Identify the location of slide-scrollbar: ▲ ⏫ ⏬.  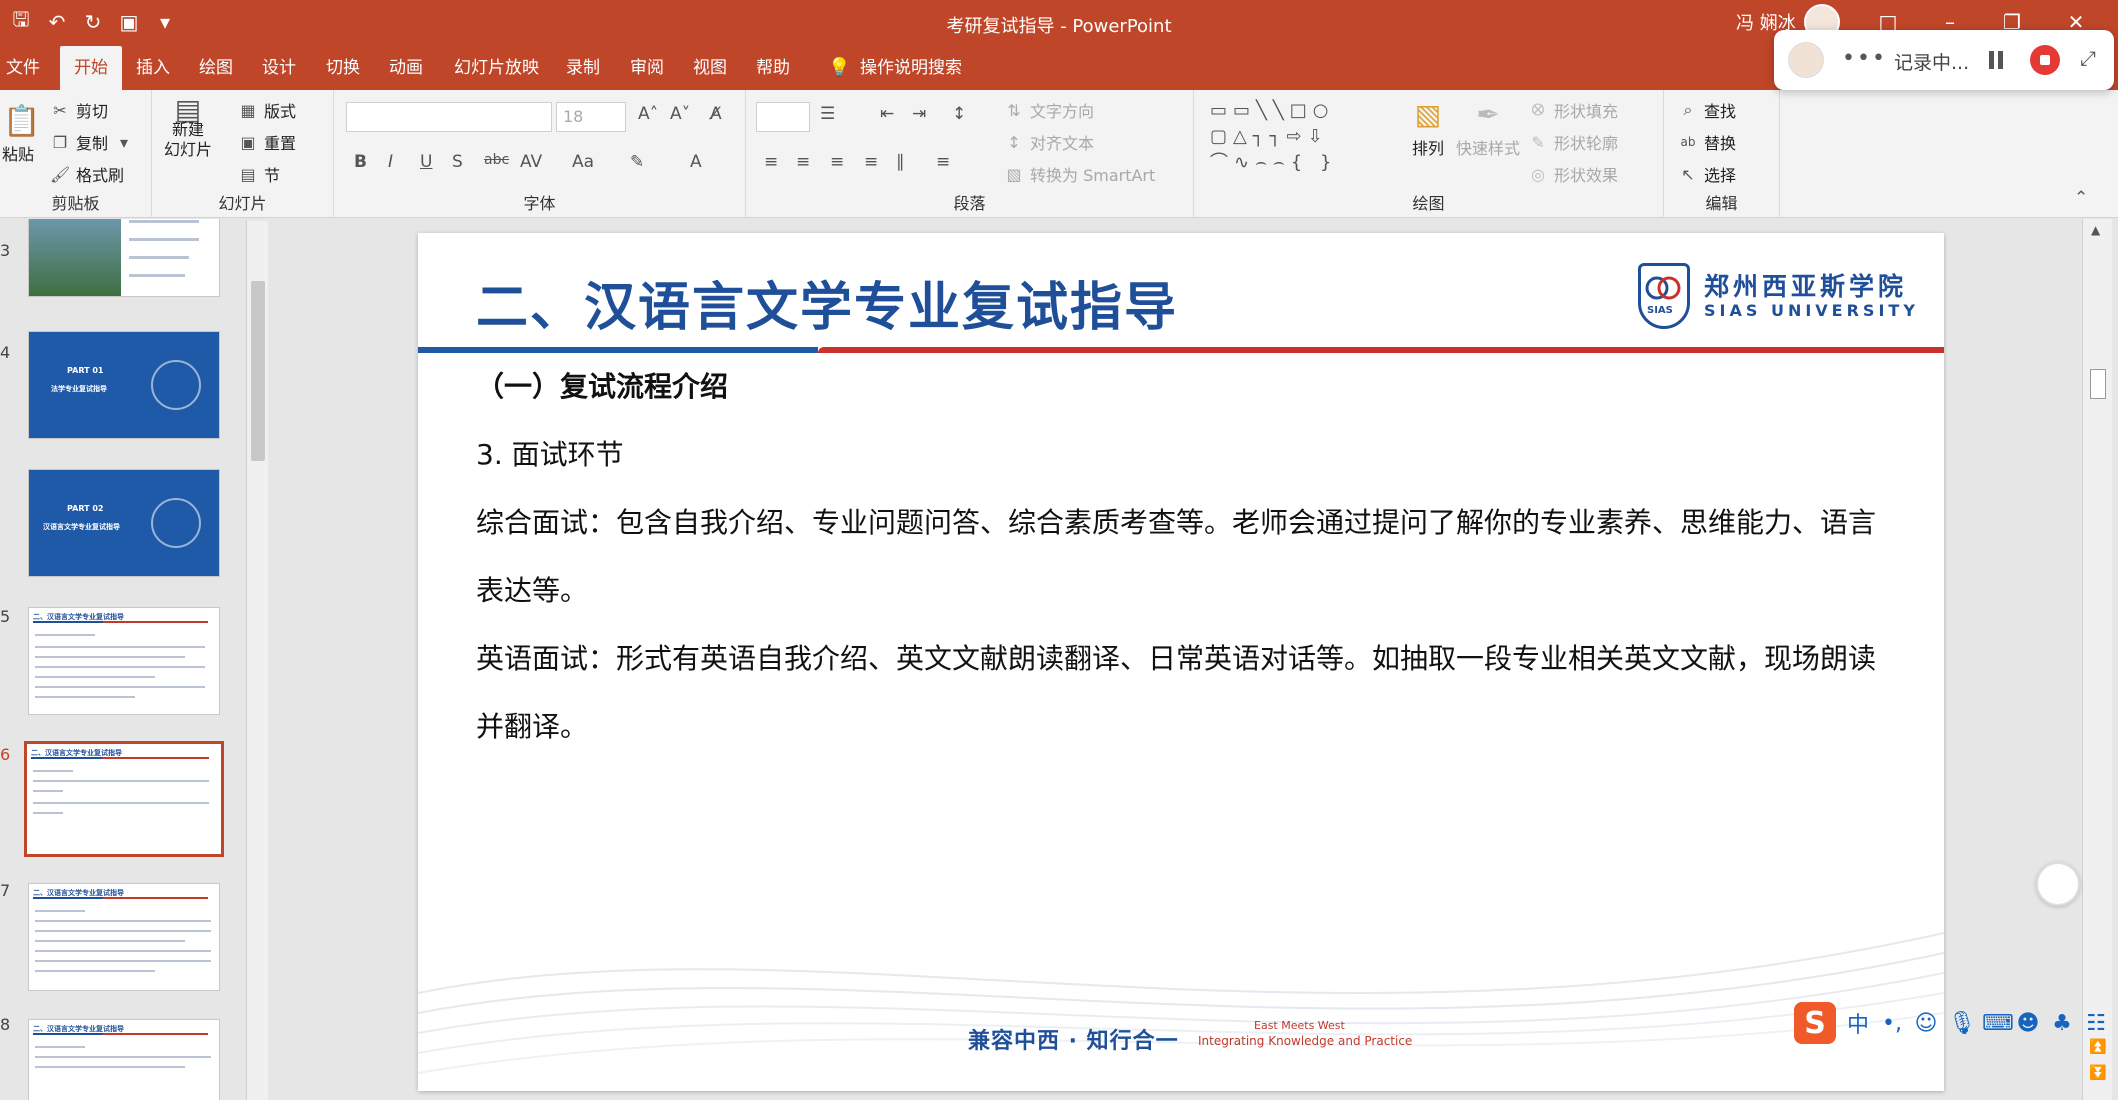
(2097, 659).